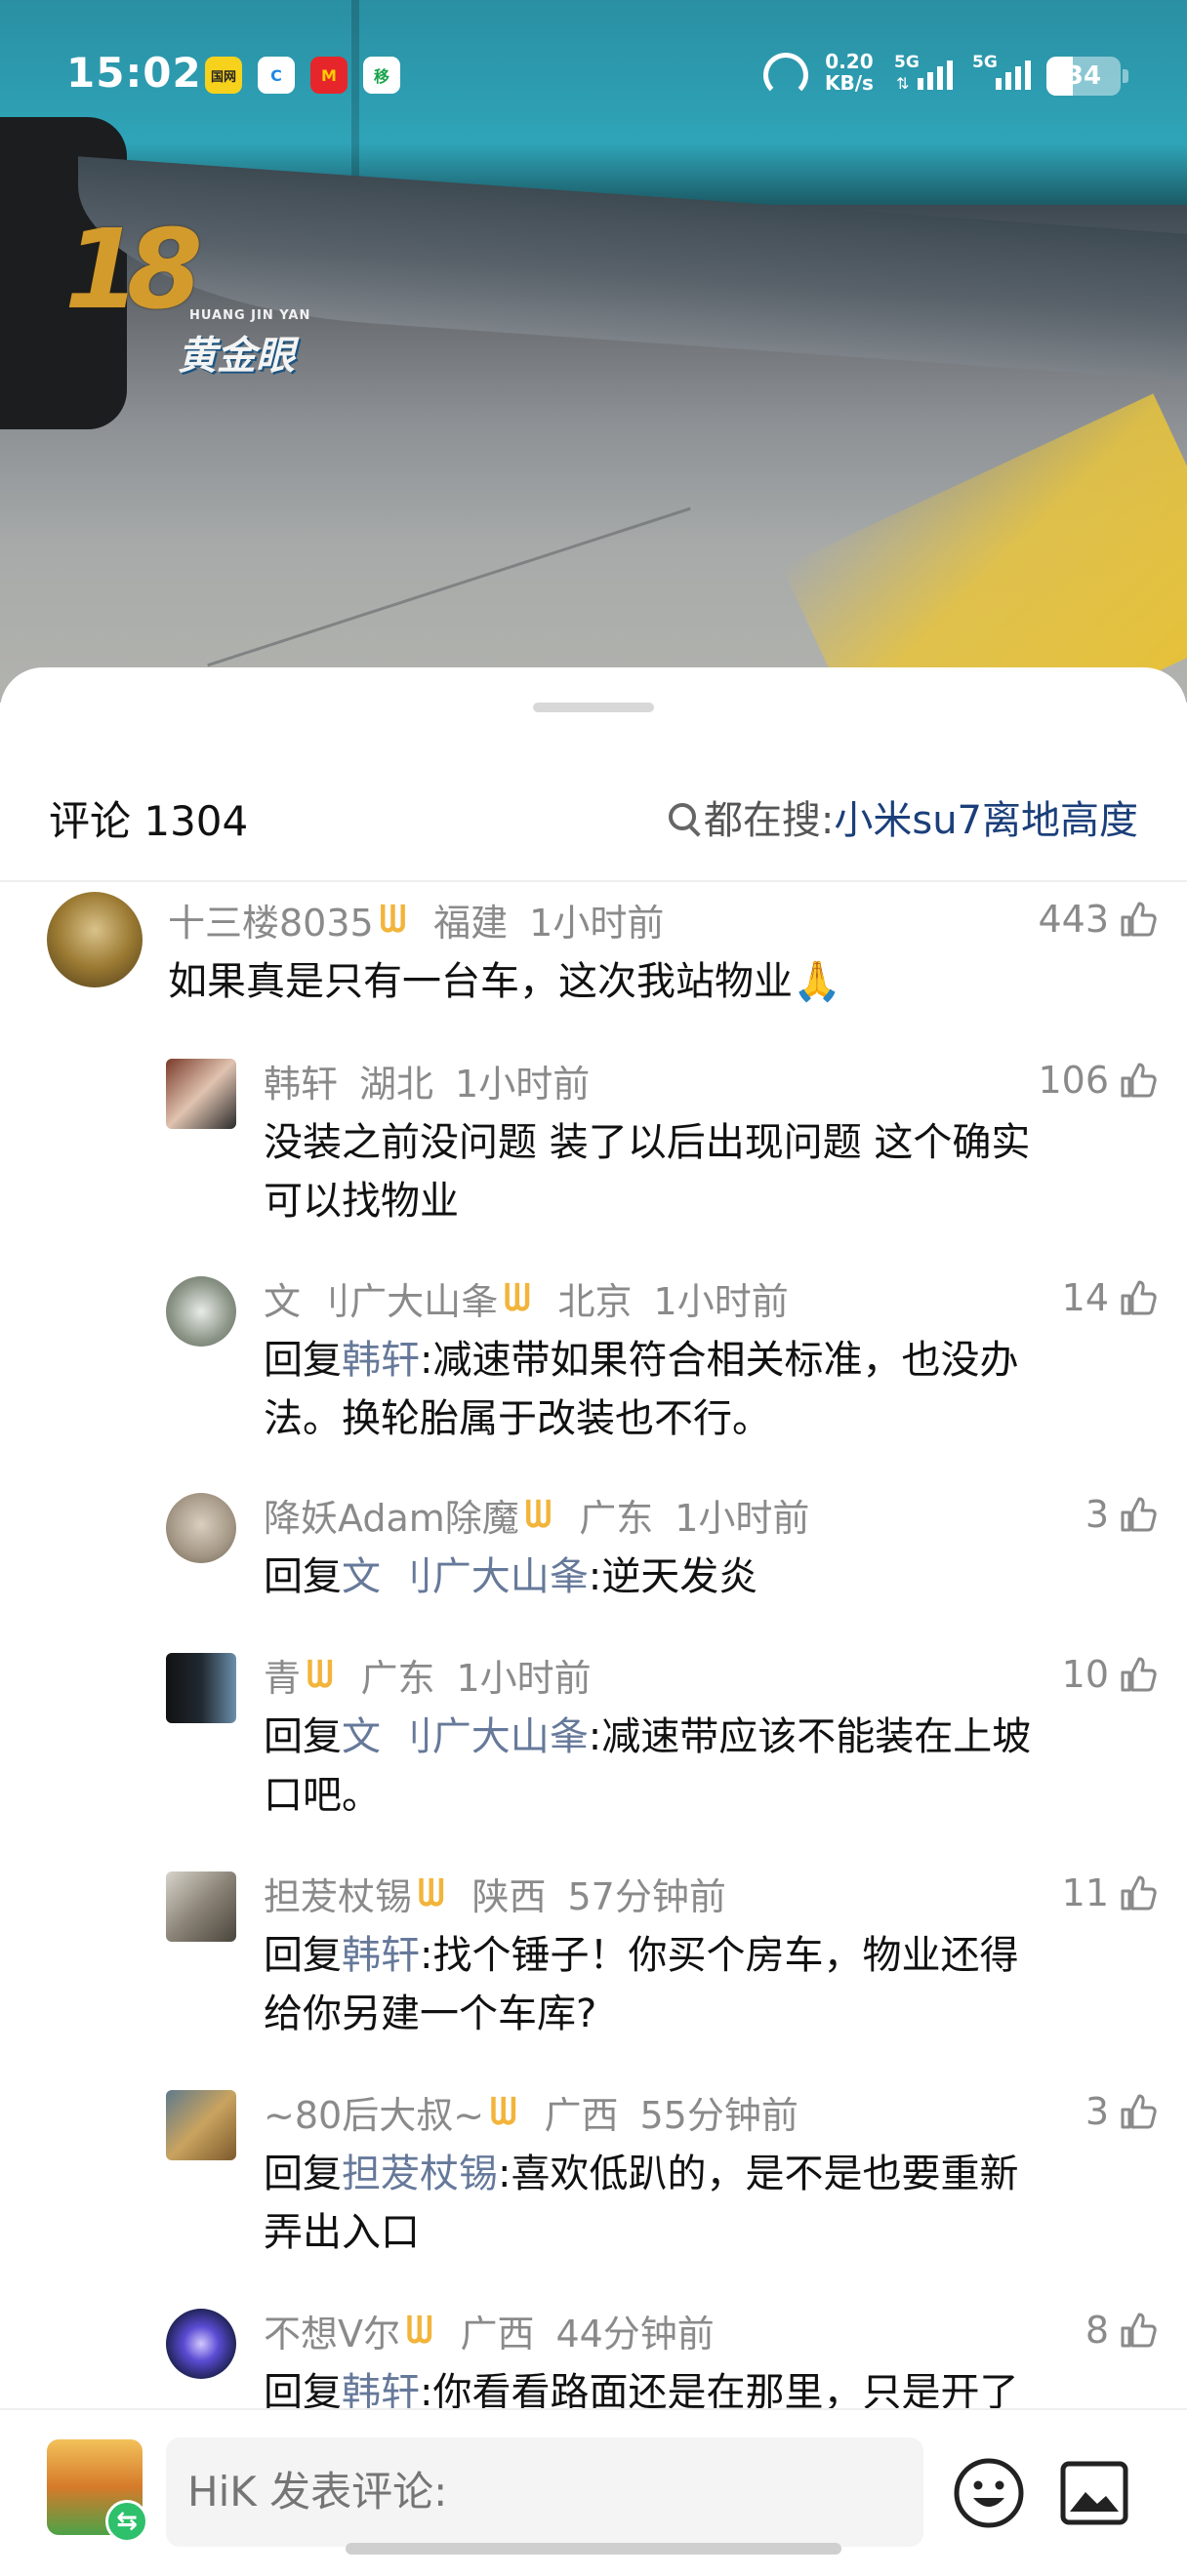  I want to click on comment-text-line: 如果真是只有一台车，这次我站物业🙏, so click(665, 981).